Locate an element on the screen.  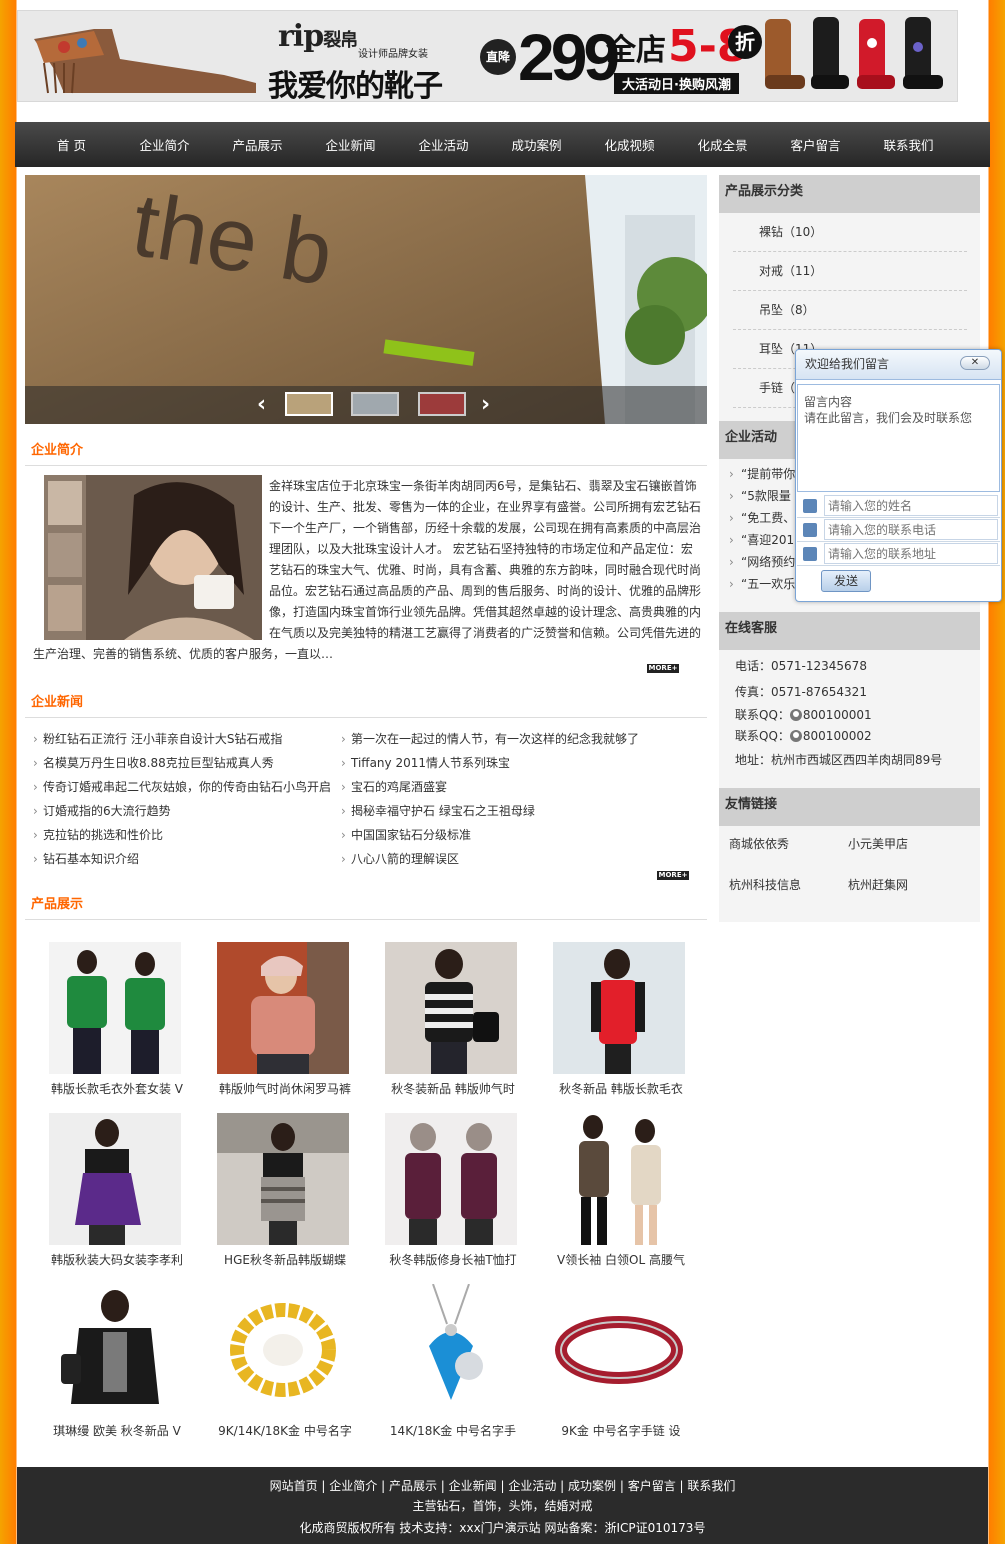
friend-link: 杭州赶集网 is located at coordinates (878, 884).